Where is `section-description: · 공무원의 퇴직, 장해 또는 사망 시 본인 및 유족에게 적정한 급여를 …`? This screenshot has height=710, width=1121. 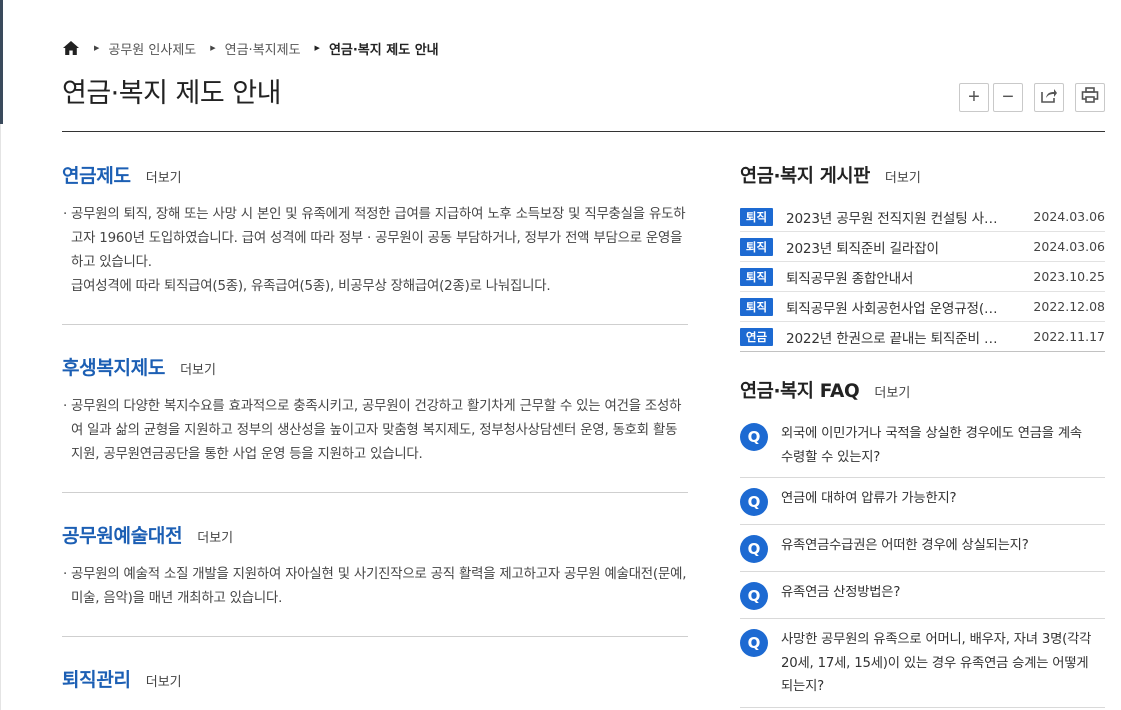 section-description: · 공무원의 퇴직, 장해 또는 사망 시 본인 및 유족에게 적정한 급여를 … is located at coordinates (375, 251).